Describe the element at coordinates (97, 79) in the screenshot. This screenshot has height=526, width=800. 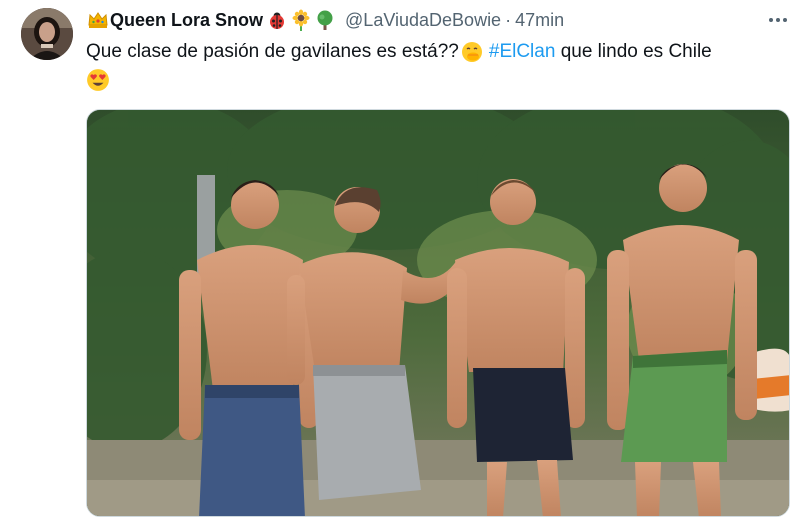
I see `heart-eyes-emoji` at that location.